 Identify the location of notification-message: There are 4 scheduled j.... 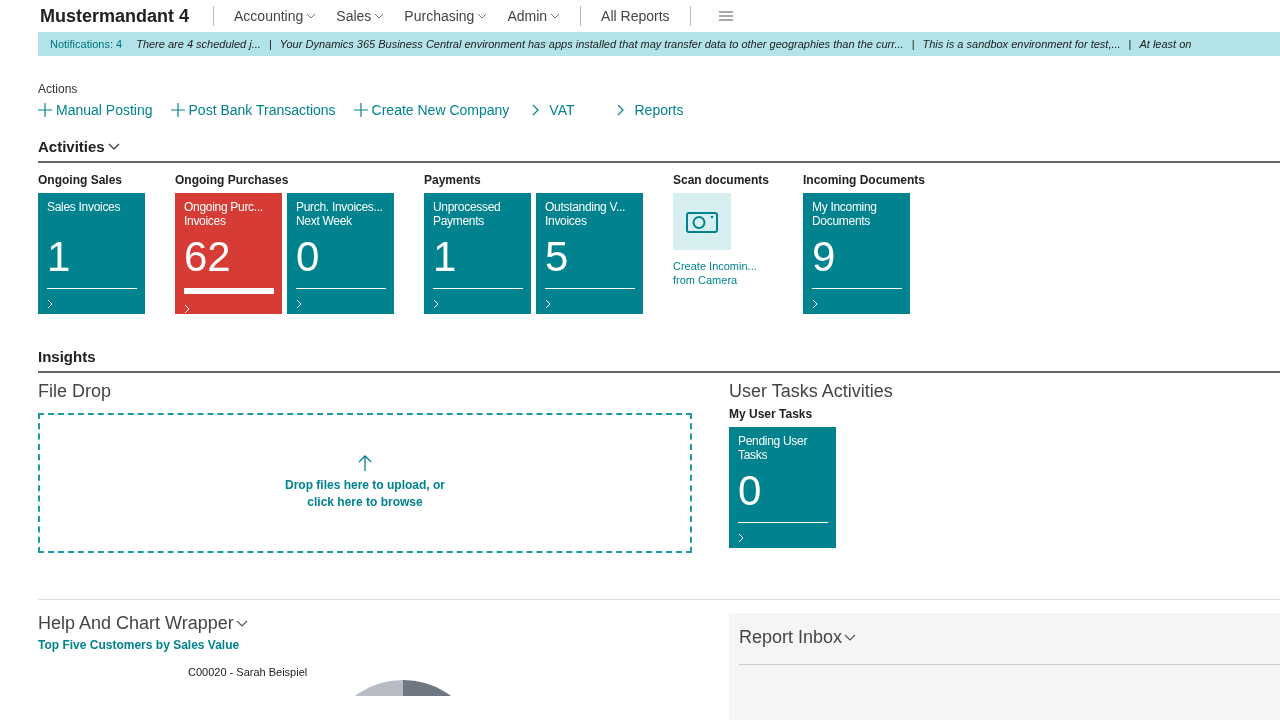
(198, 44).